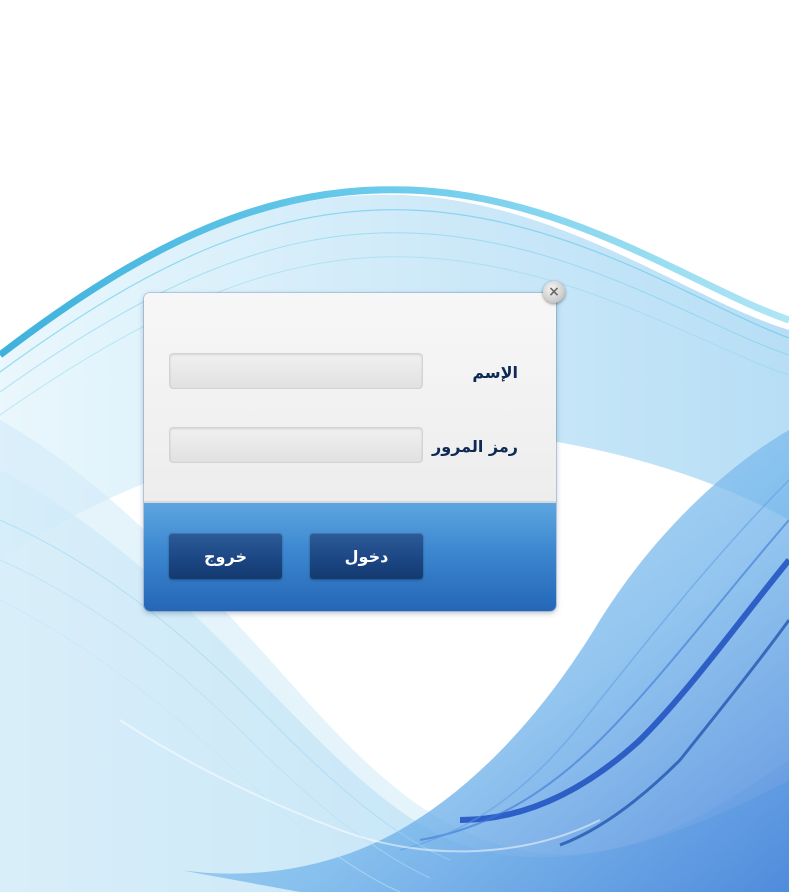 This screenshot has width=789, height=892. I want to click on username-input, so click(296, 371).